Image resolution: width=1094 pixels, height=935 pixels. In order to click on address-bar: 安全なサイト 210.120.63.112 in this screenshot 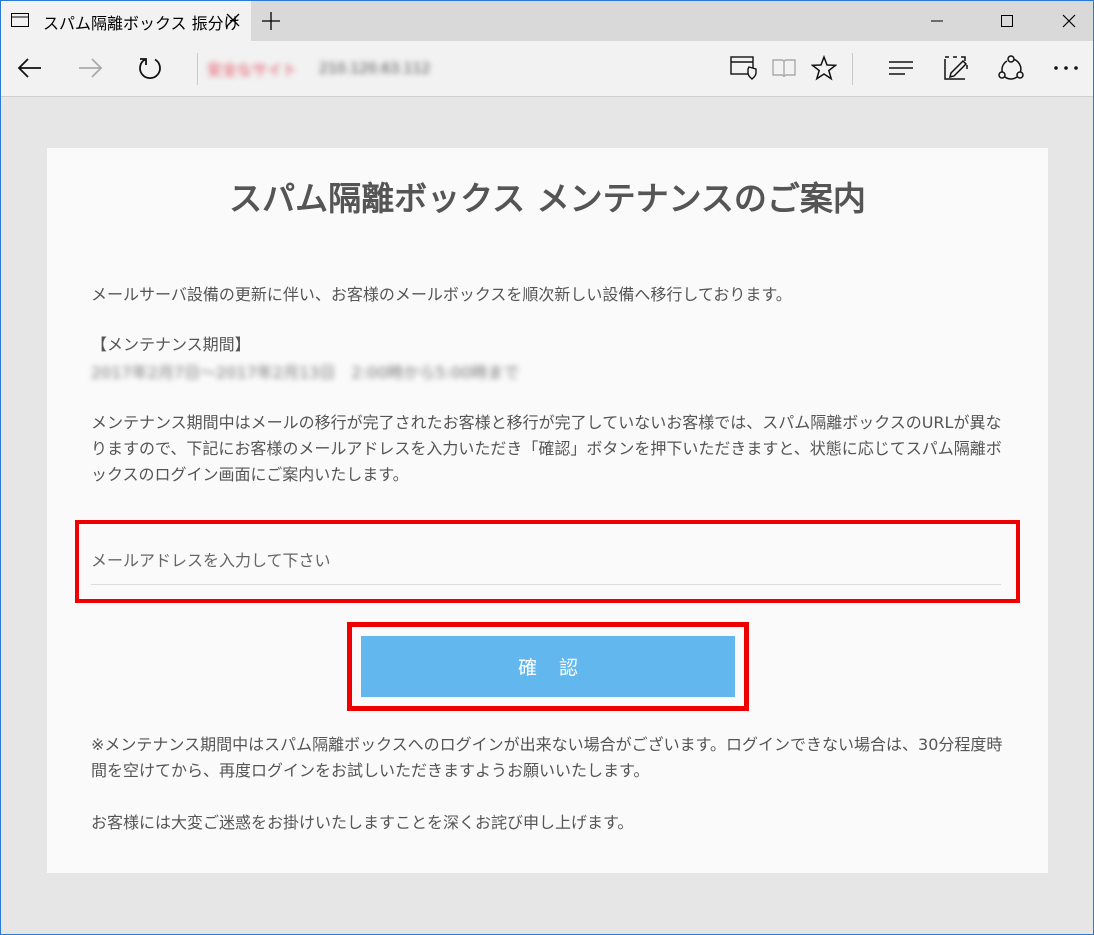, I will do `click(318, 69)`.